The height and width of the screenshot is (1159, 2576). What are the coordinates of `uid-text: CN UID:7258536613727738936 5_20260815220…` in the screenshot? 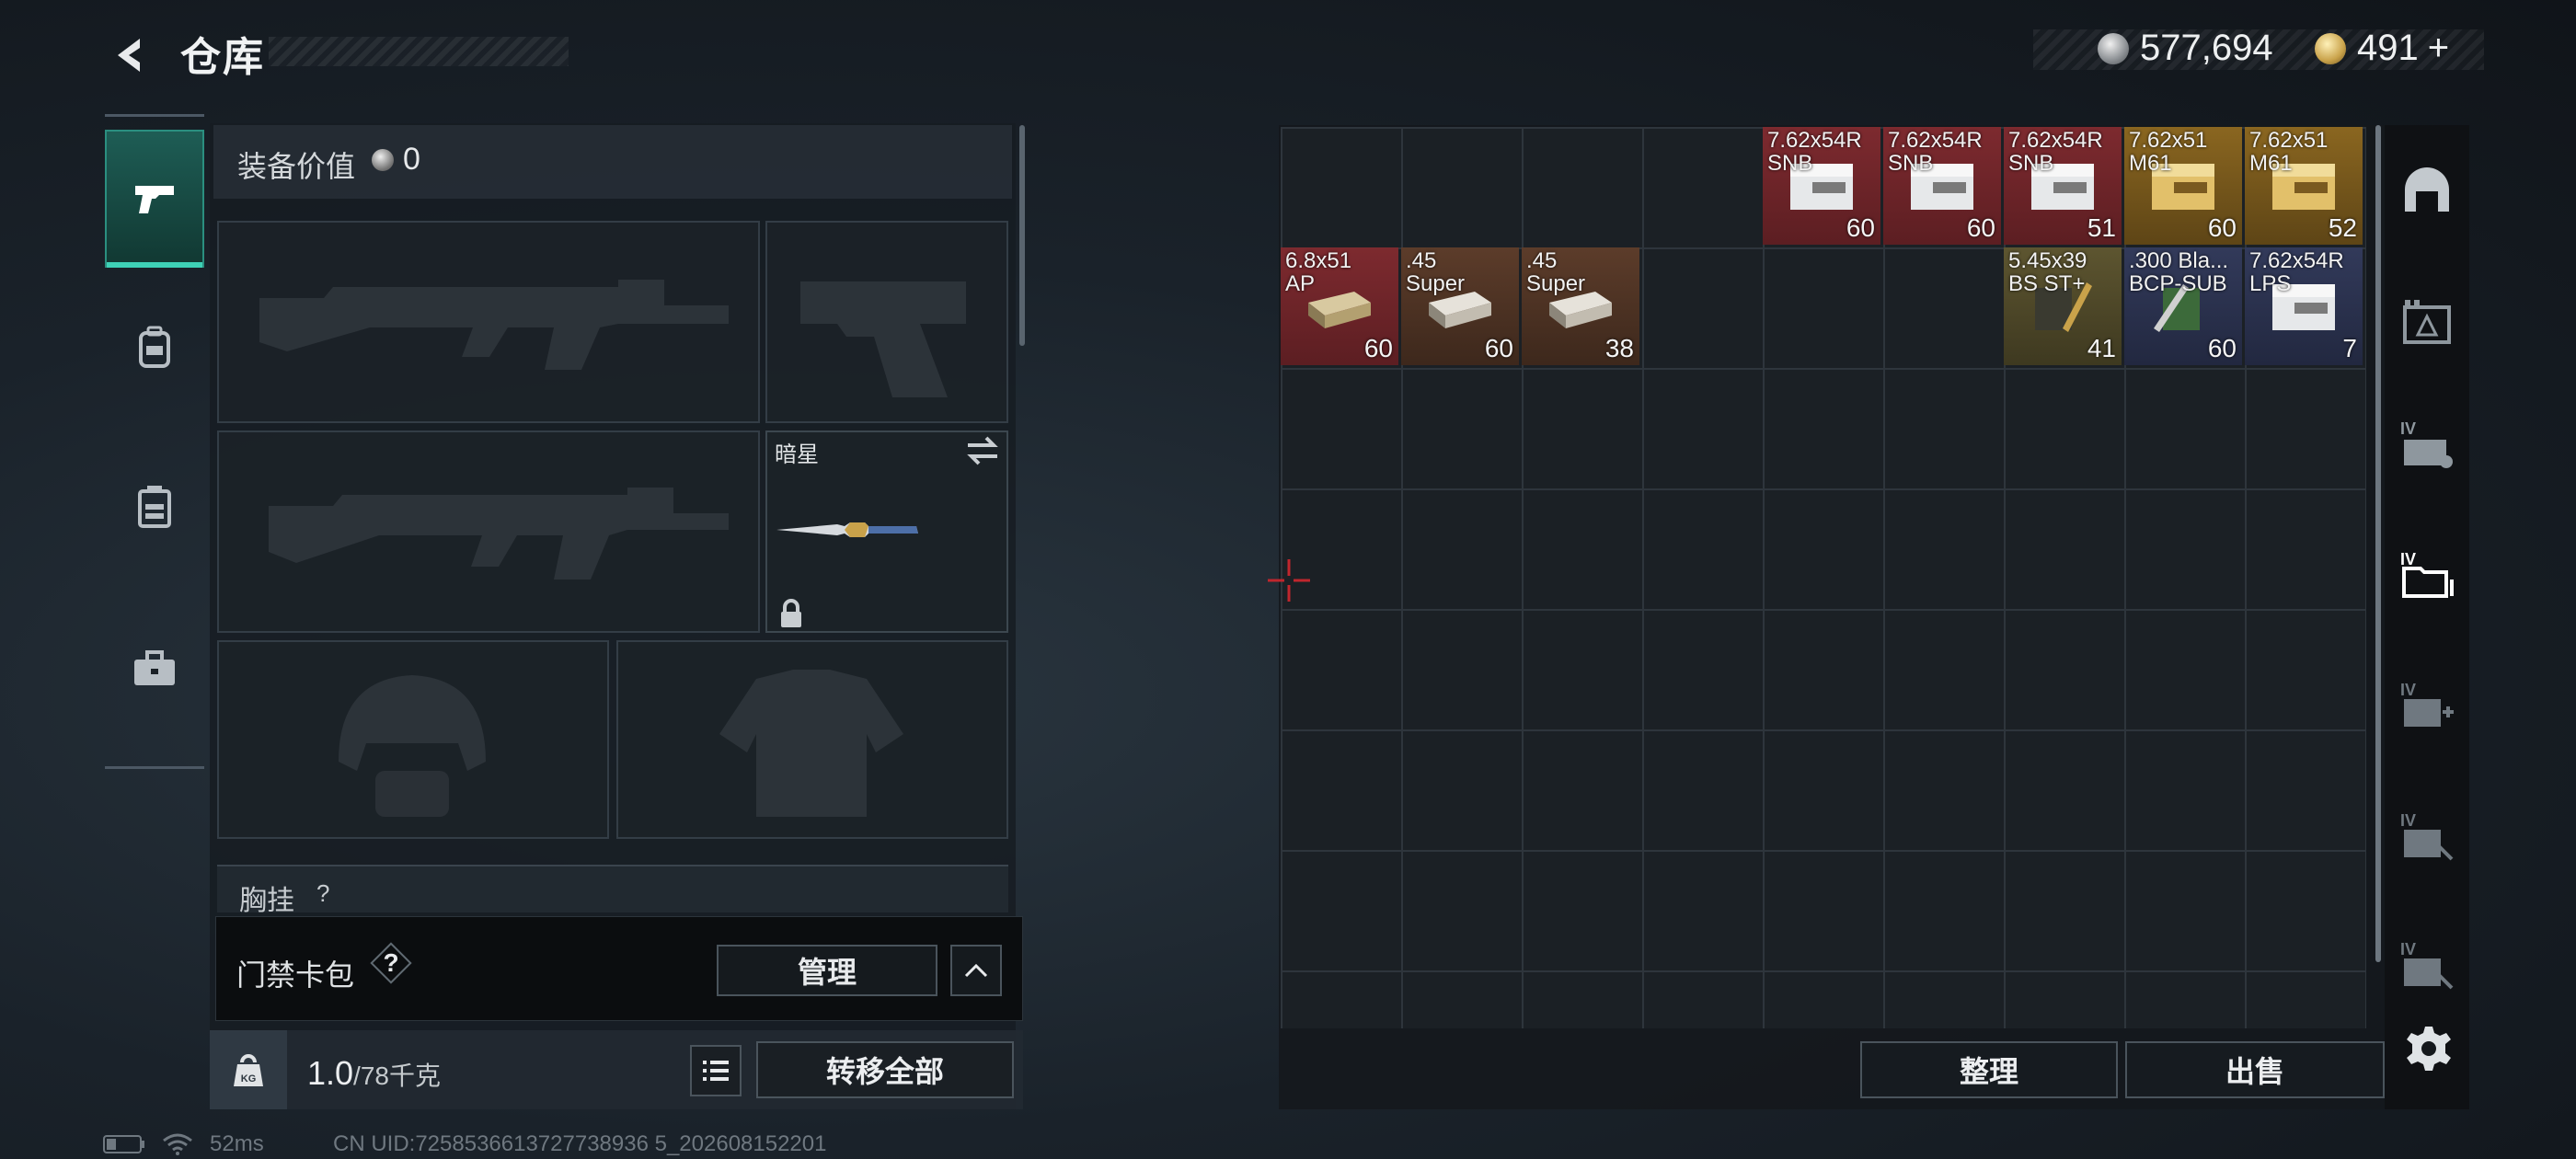 It's located at (580, 1143).